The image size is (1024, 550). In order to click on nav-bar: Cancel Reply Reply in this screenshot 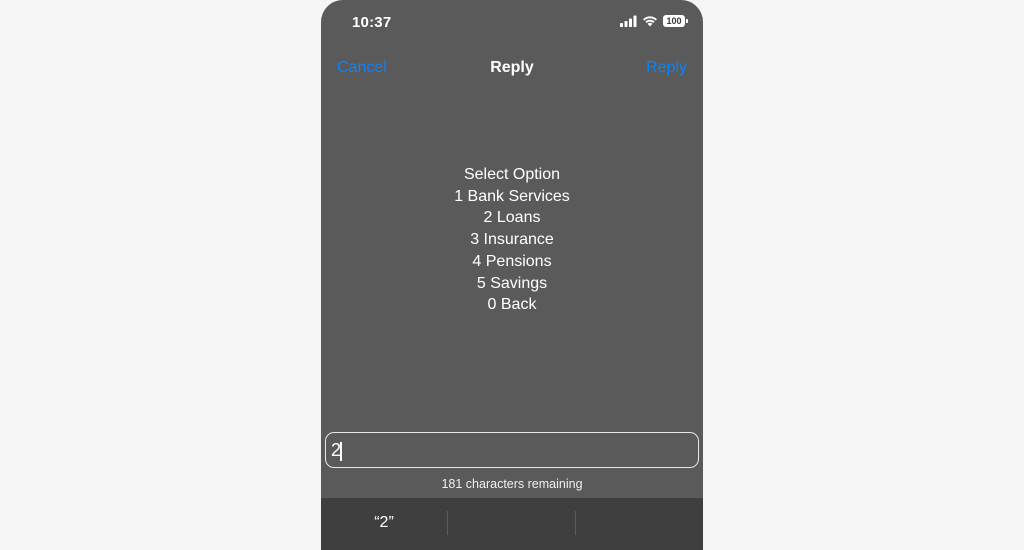, I will do `click(512, 68)`.